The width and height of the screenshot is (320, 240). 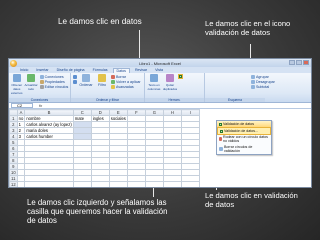 I want to click on group-label-conexiones: Conexiones, so click(x=39, y=100).